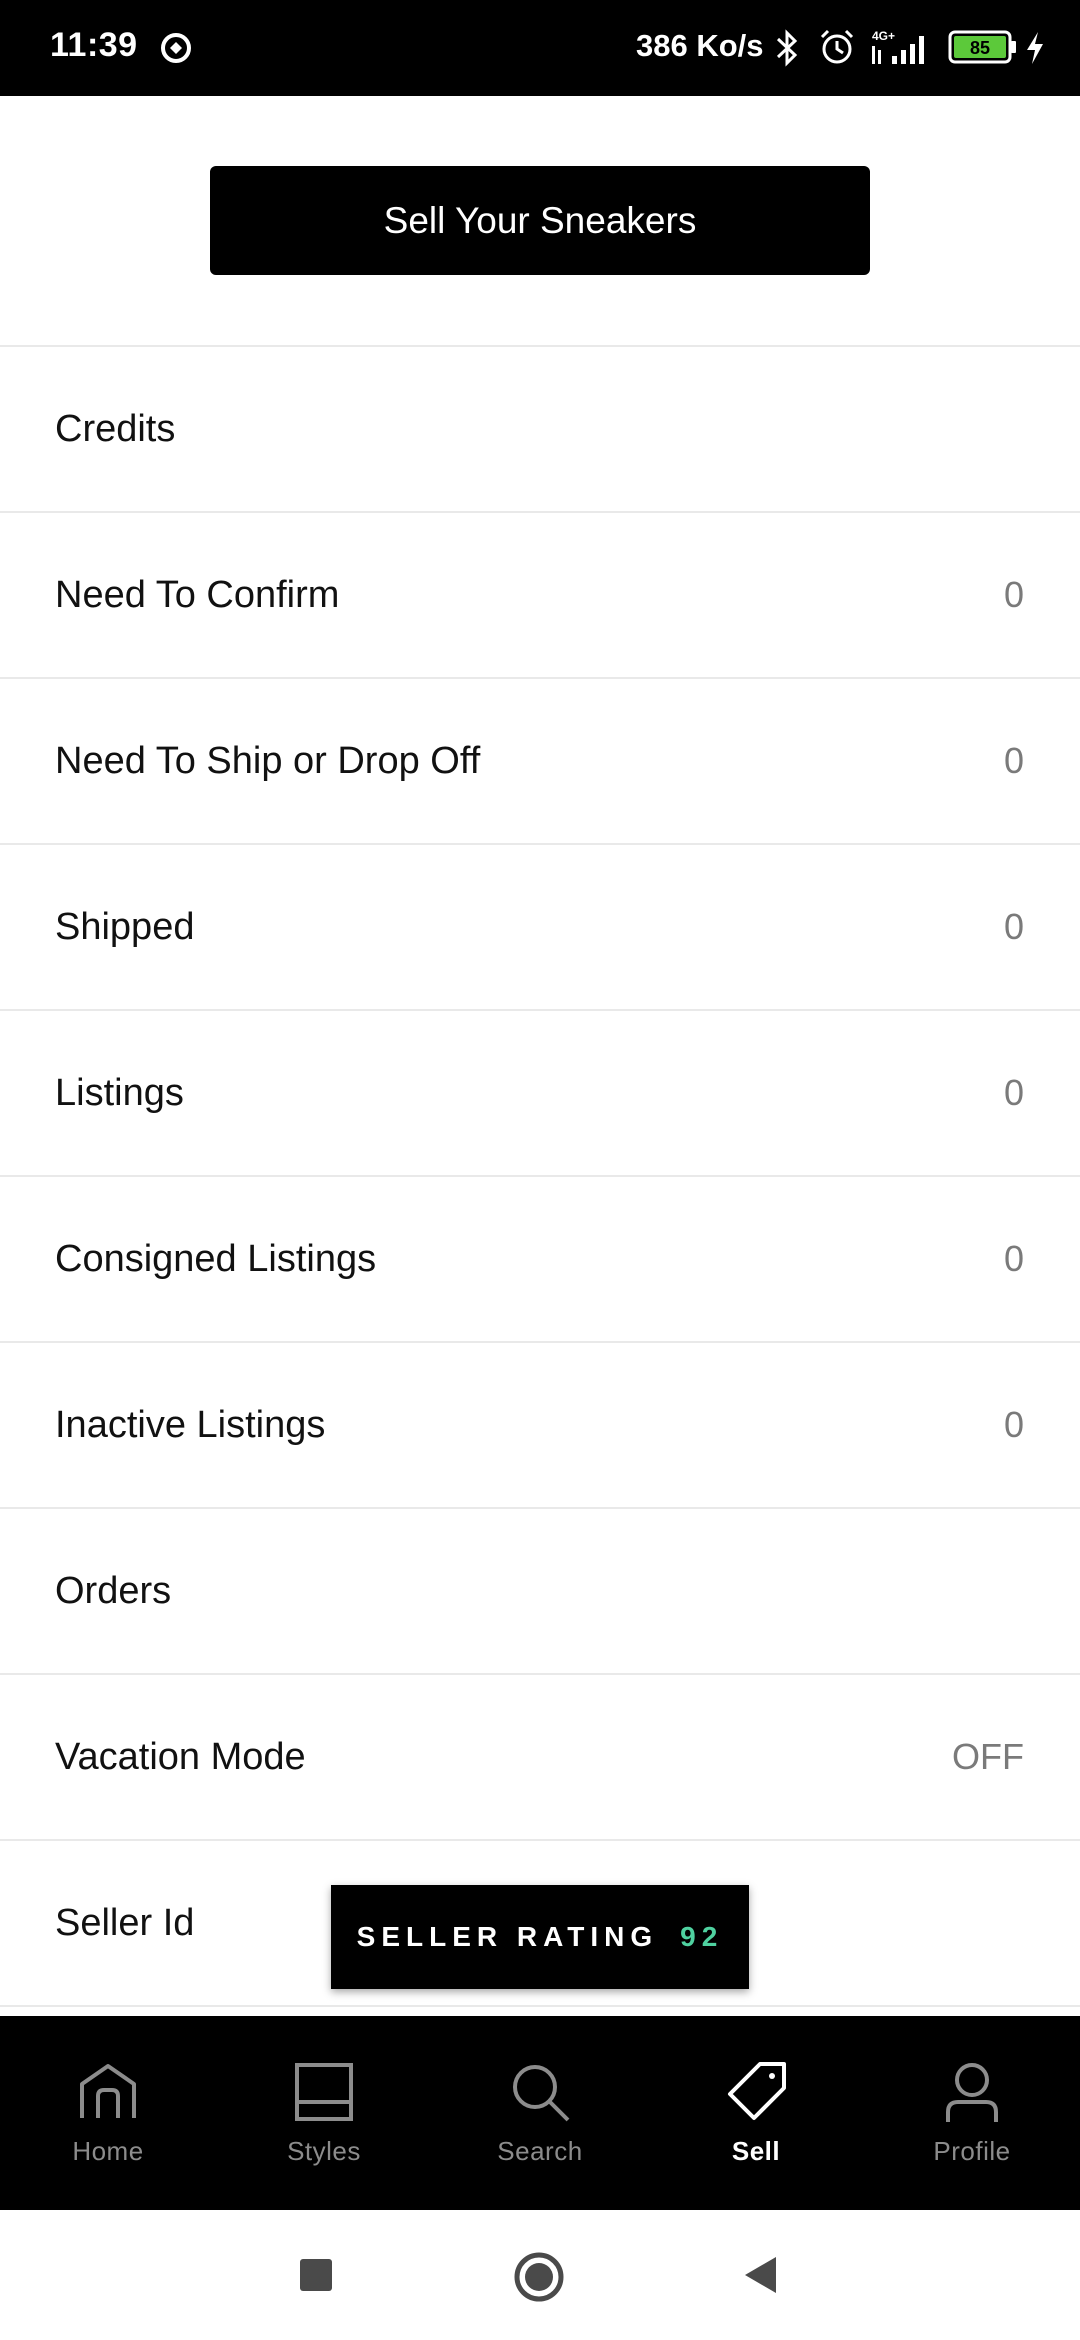 The height and width of the screenshot is (2340, 1080). Describe the element at coordinates (702, 1936) in the screenshot. I see `seller-rating-value: 92` at that location.